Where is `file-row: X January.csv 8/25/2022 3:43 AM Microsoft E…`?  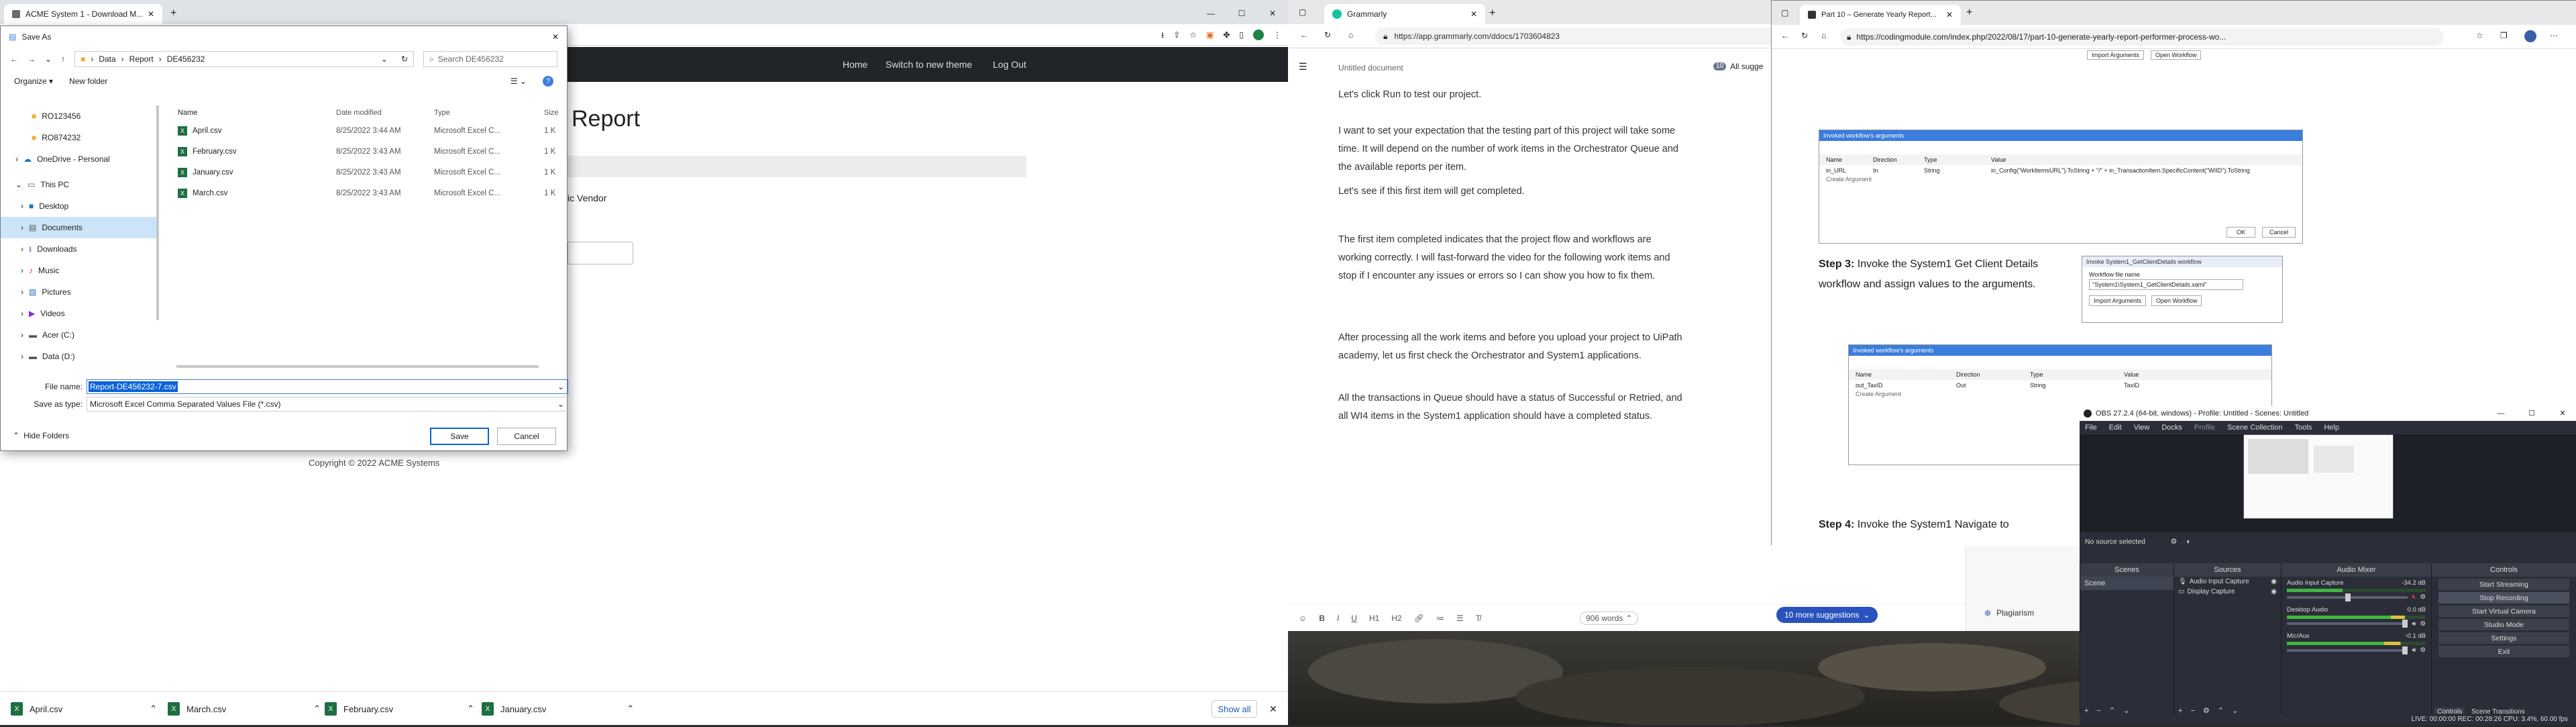
file-row: X January.csv 8/25/2022 3:43 AM Microsoft E… is located at coordinates (363, 172).